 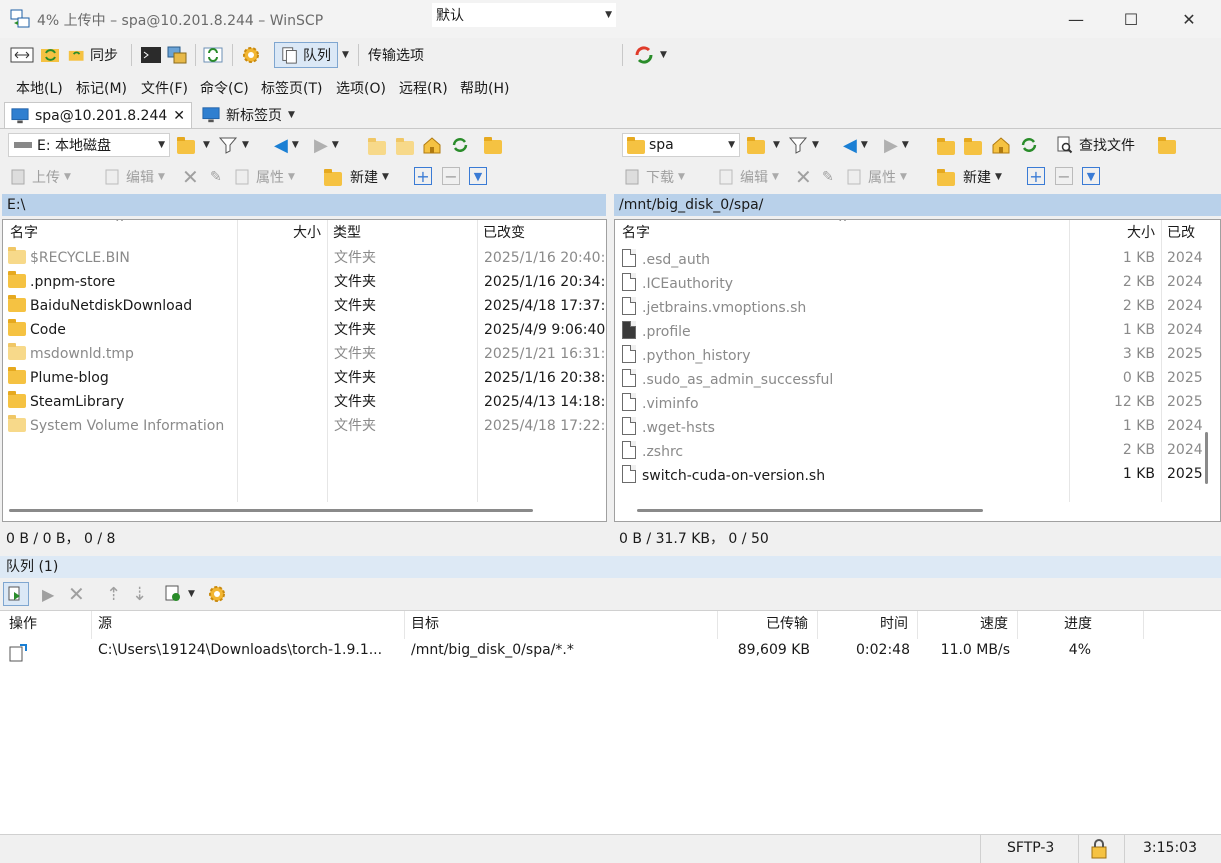 I want to click on remote-unselect-minus-icon: −, so click(x=1064, y=176).